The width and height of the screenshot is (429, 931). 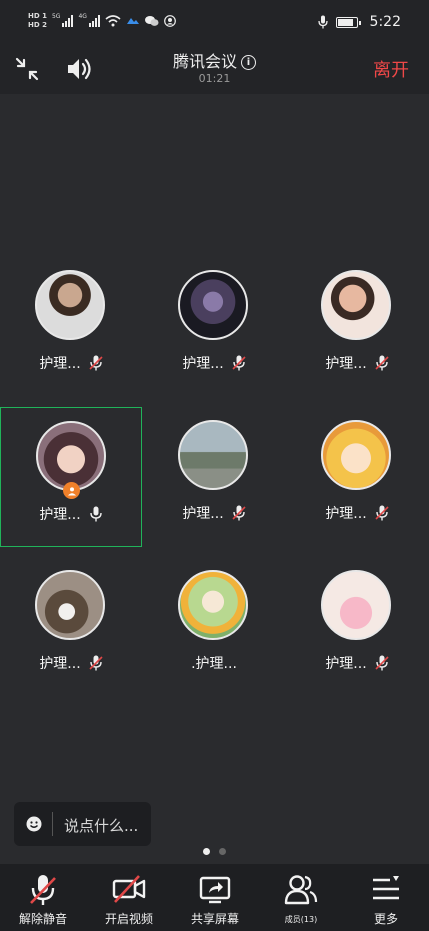 I want to click on share-screen-icon, so click(x=215, y=890).